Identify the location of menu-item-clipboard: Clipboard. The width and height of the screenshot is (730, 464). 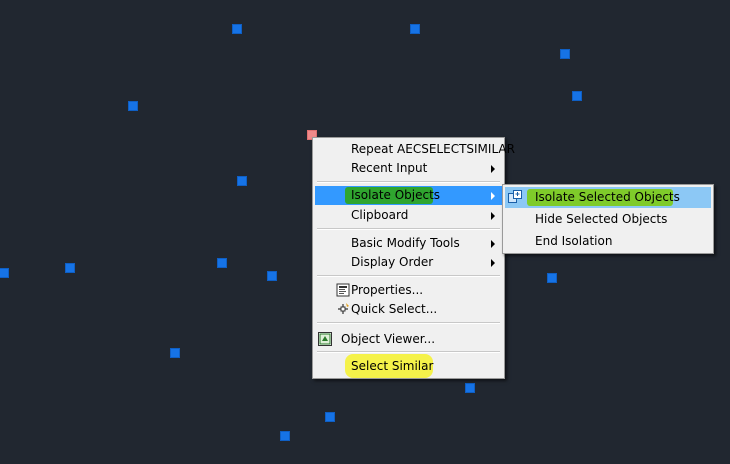
(408, 215).